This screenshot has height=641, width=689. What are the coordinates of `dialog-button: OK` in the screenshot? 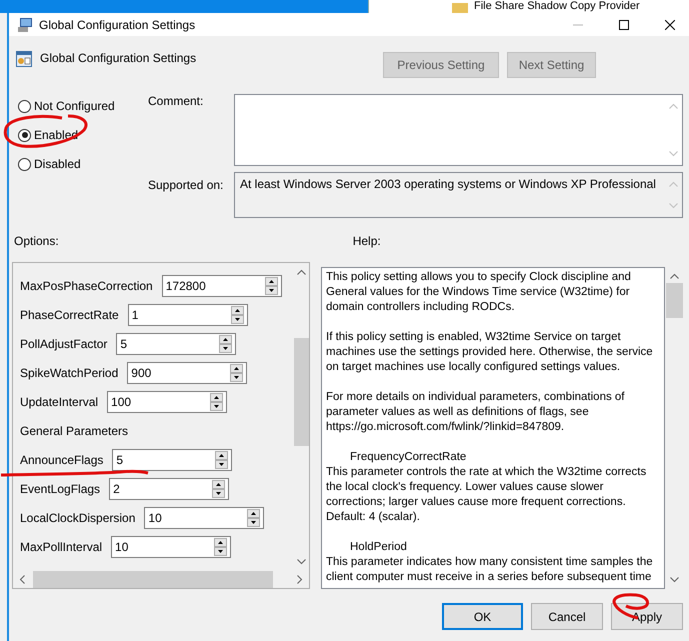 It's located at (482, 616).